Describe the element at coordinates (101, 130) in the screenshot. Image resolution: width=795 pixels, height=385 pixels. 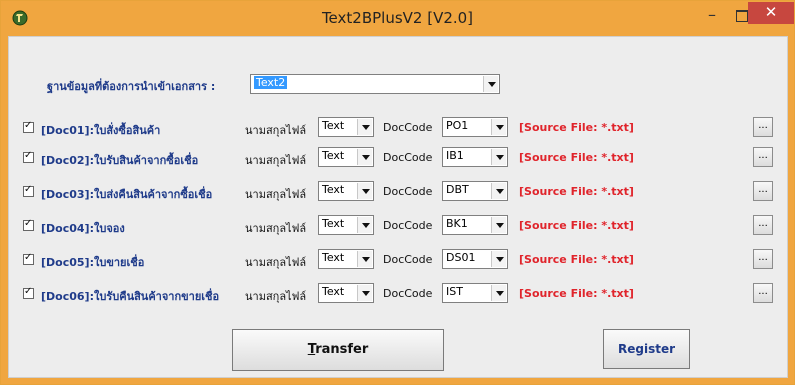
I see `document-label: [Doc01]:ใบสั่งซื้อสินค้า` at that location.